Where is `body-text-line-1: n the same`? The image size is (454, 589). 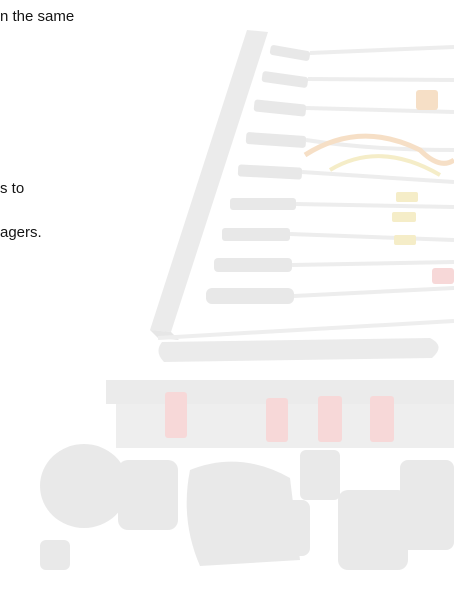 body-text-line-1: n the same is located at coordinates (37, 16).